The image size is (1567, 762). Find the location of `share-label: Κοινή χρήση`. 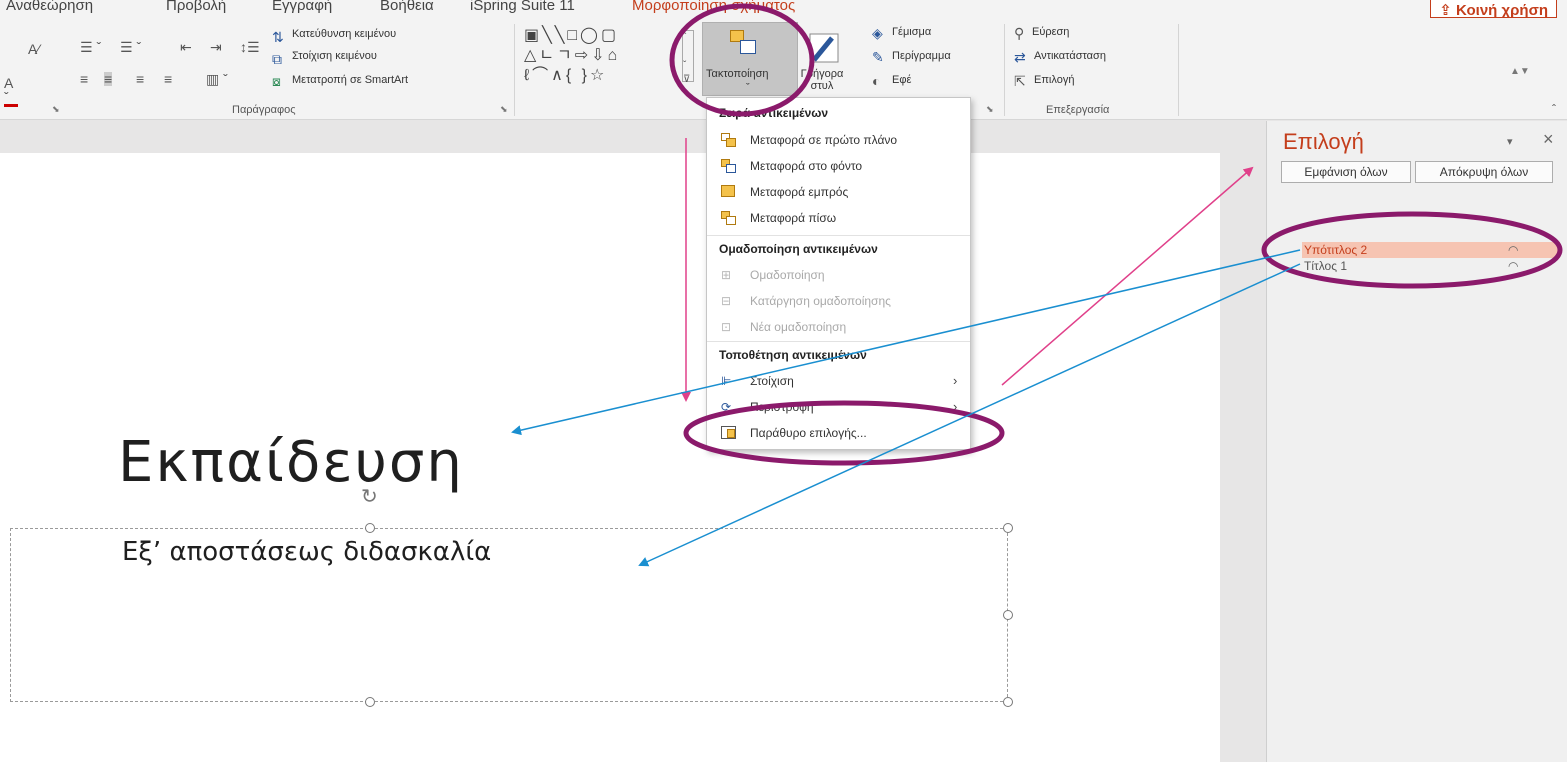

share-label: Κοινή χρήση is located at coordinates (1502, 10).